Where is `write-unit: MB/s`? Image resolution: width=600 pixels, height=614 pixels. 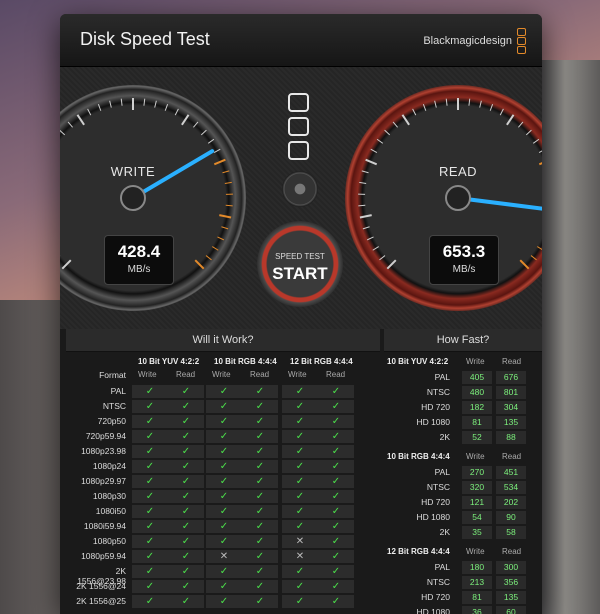
write-unit: MB/s is located at coordinates (139, 269).